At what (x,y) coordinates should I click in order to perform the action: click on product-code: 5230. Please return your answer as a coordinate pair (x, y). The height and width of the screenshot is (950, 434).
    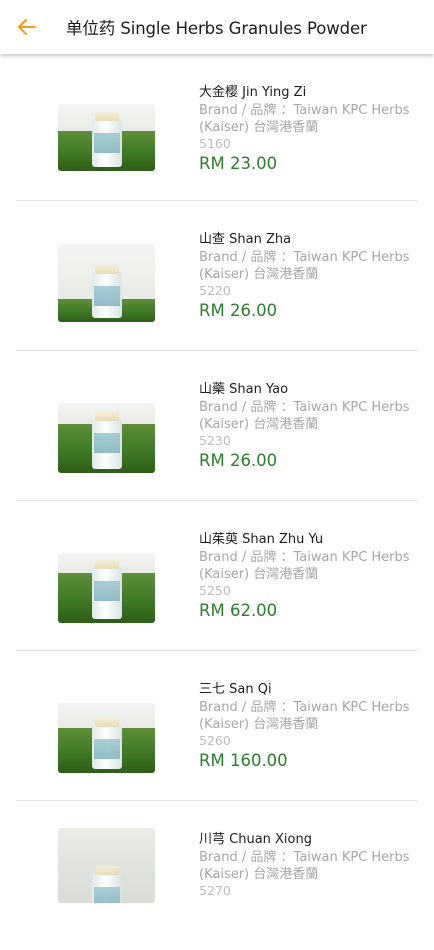
    Looking at the image, I should click on (215, 440).